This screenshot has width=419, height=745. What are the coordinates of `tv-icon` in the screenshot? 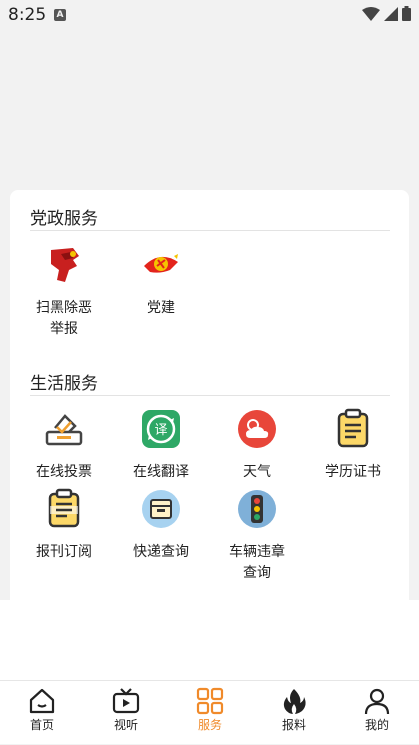 It's located at (126, 701).